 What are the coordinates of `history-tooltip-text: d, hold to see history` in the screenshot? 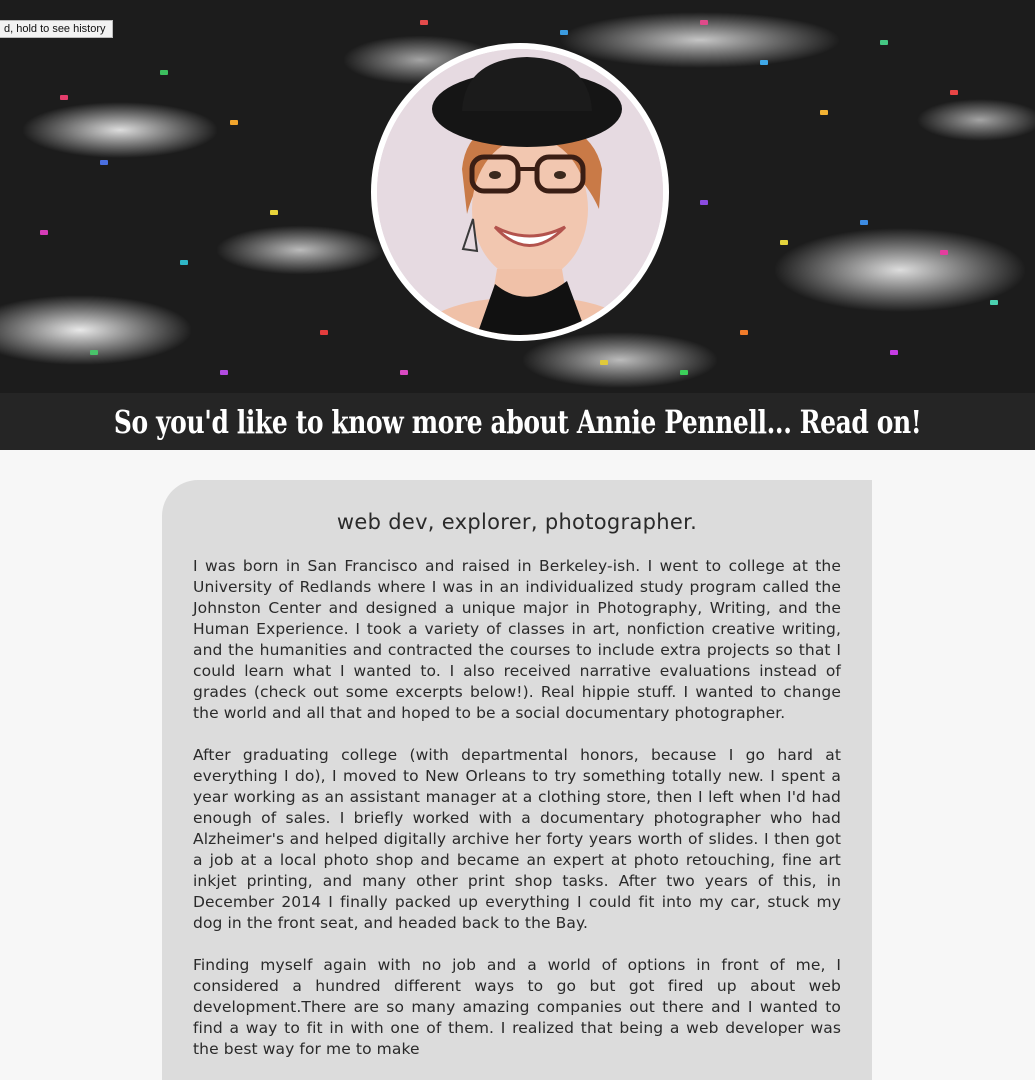 It's located at (55, 29).